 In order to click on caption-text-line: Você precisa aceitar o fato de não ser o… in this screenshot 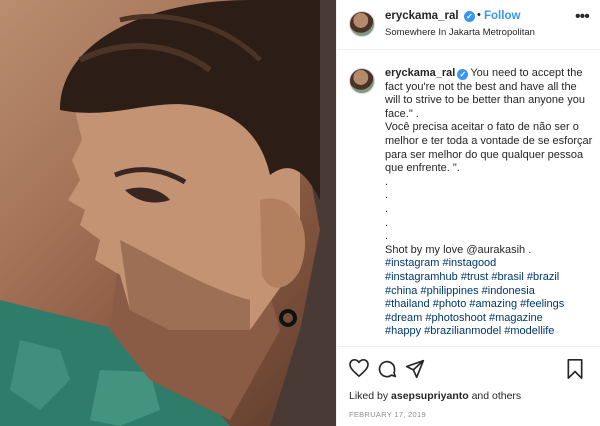, I will do `click(489, 148)`.